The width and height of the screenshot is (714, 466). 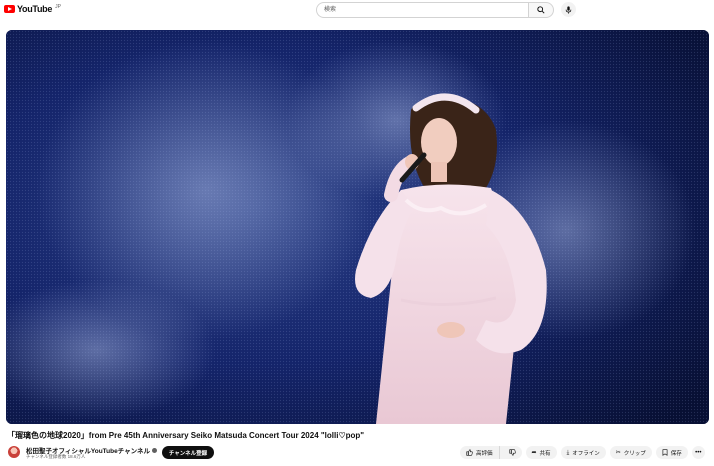 I want to click on bookmark-icon, so click(x=665, y=452).